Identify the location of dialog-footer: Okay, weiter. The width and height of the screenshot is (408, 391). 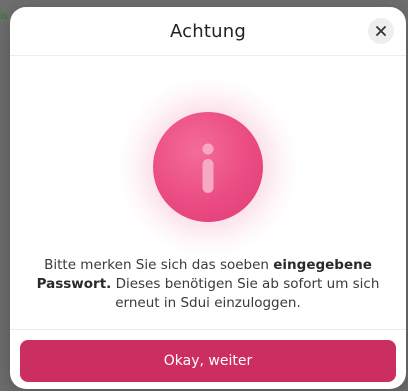
(208, 359).